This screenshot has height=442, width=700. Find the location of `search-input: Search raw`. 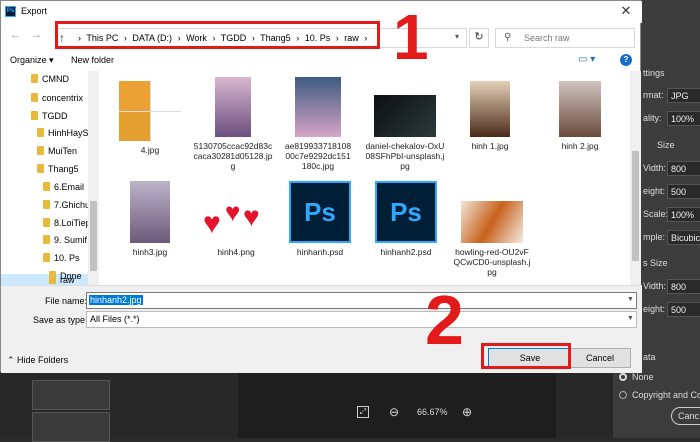

search-input: Search raw is located at coordinates (547, 38).